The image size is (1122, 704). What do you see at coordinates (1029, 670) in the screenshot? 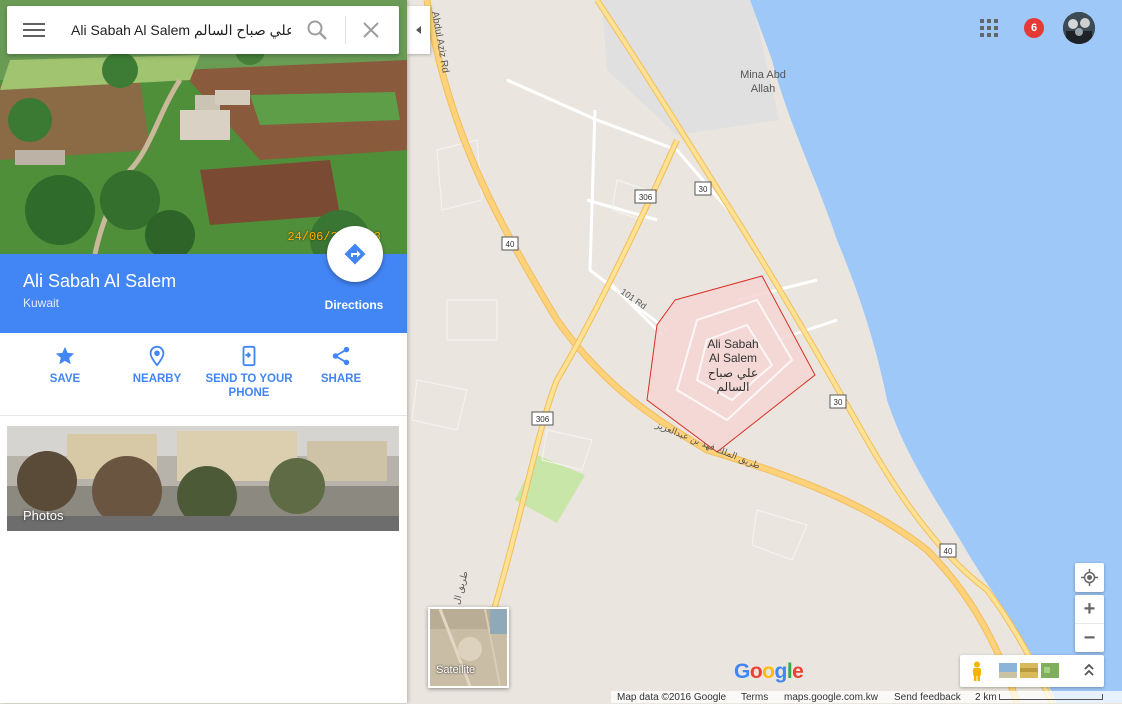
I see `imagery-thumbnails-icon` at bounding box center [1029, 670].